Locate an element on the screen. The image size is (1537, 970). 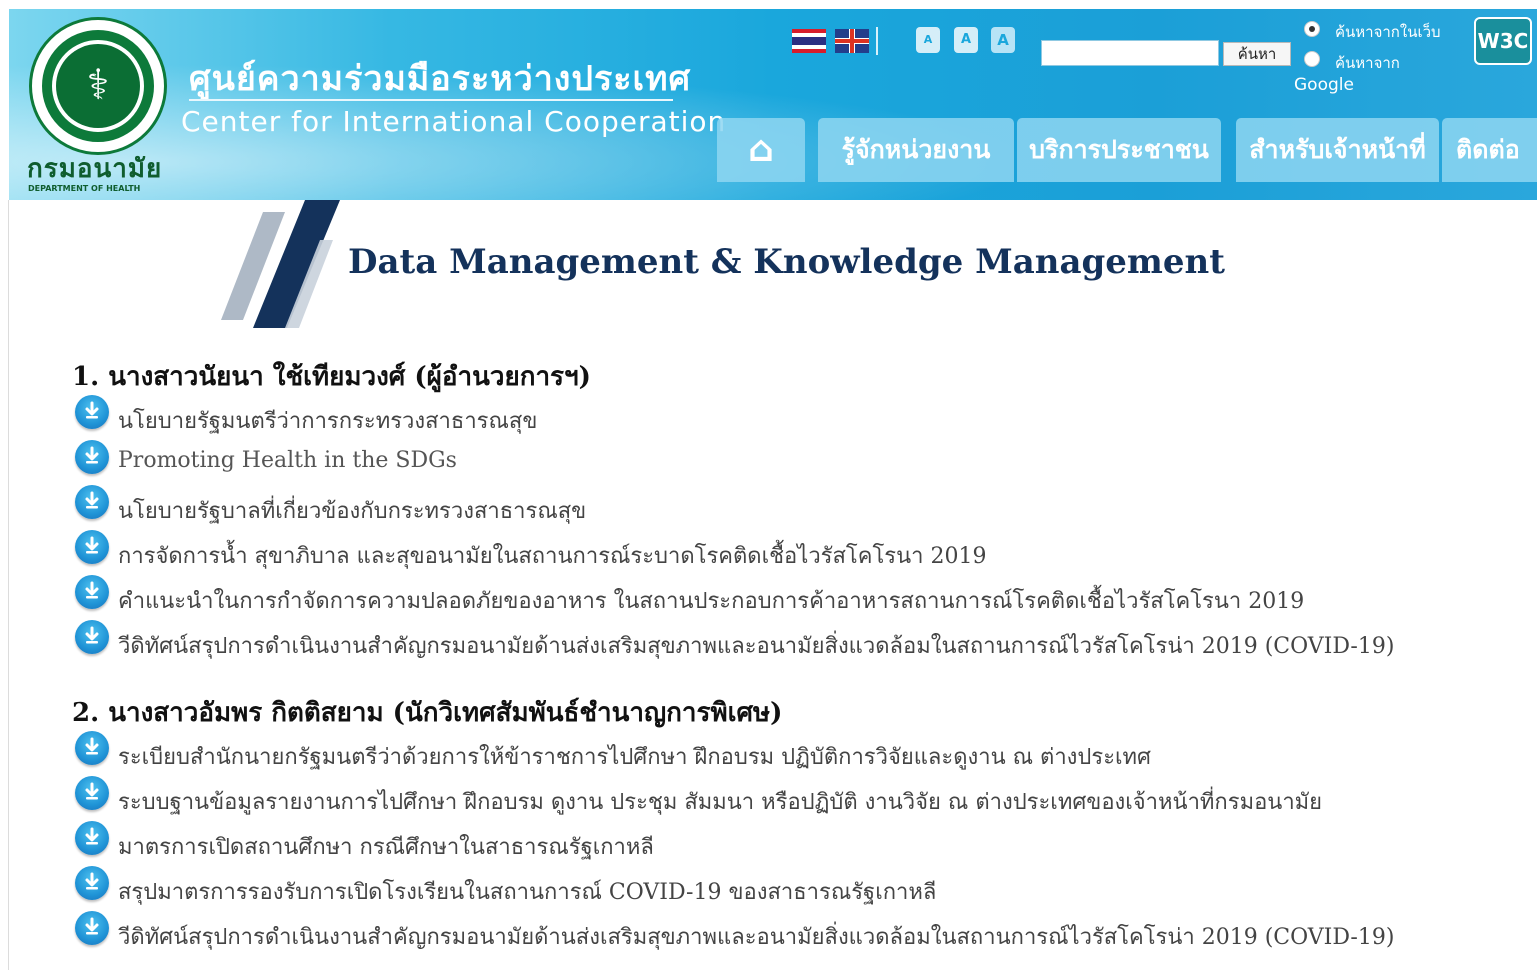
w3c-badge: W3C is located at coordinates (1503, 41).